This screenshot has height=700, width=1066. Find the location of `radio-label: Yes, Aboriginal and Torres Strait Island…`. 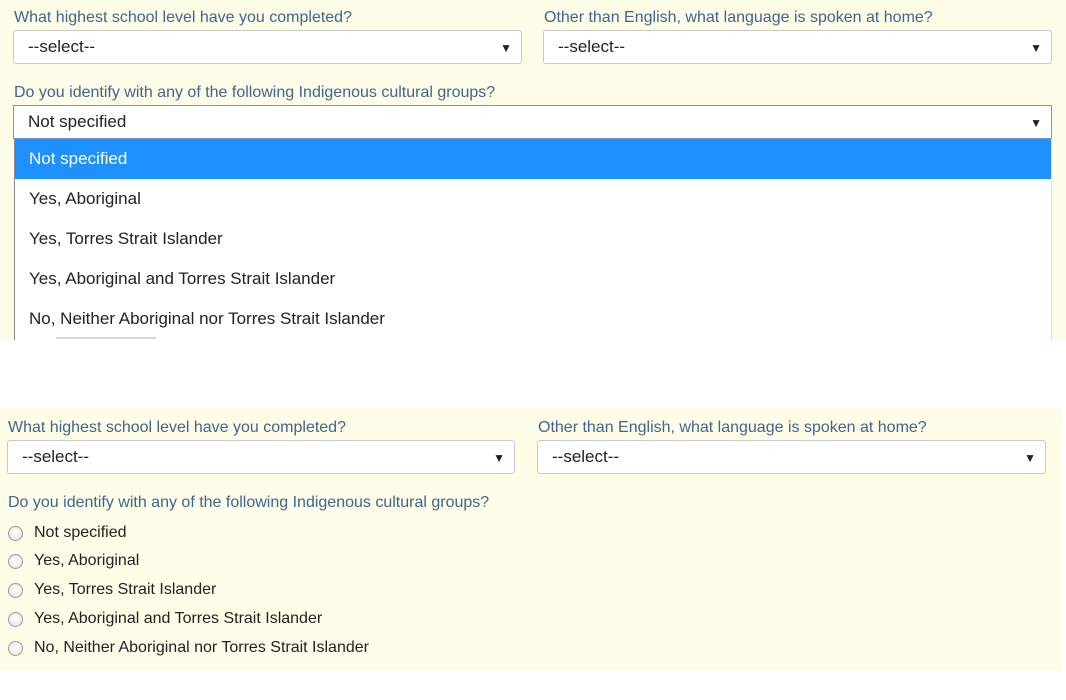

radio-label: Yes, Aboriginal and Torres Strait Island… is located at coordinates (178, 618).